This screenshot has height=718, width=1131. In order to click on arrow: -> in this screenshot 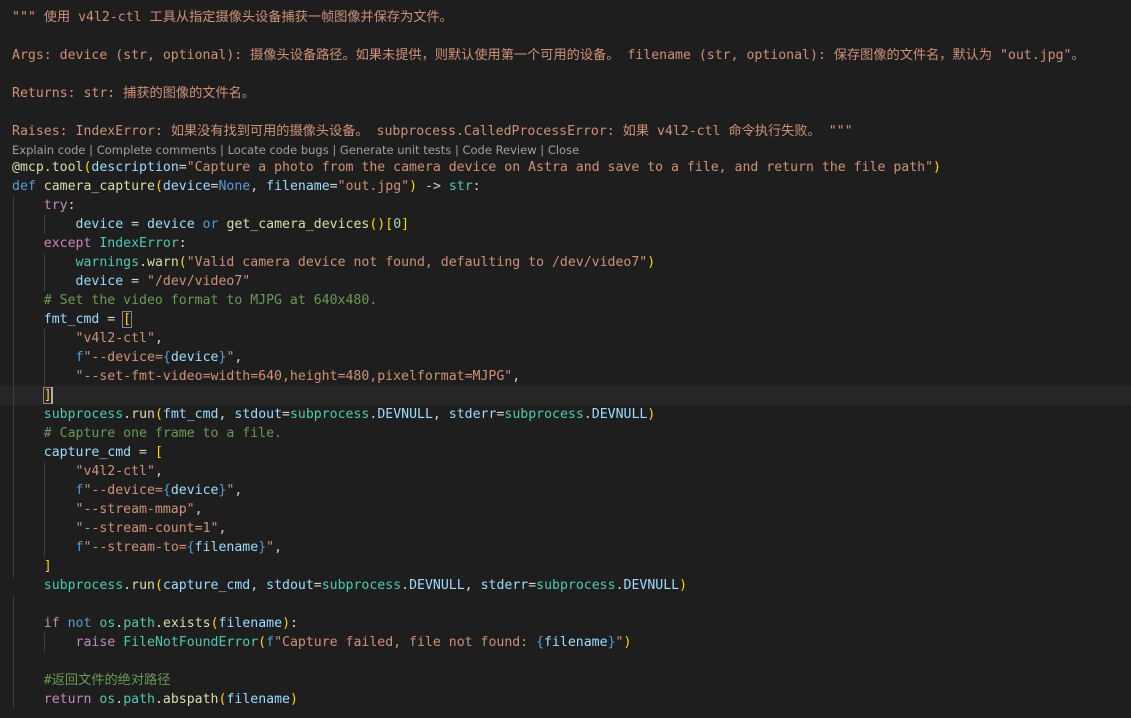, I will do `click(433, 186)`.